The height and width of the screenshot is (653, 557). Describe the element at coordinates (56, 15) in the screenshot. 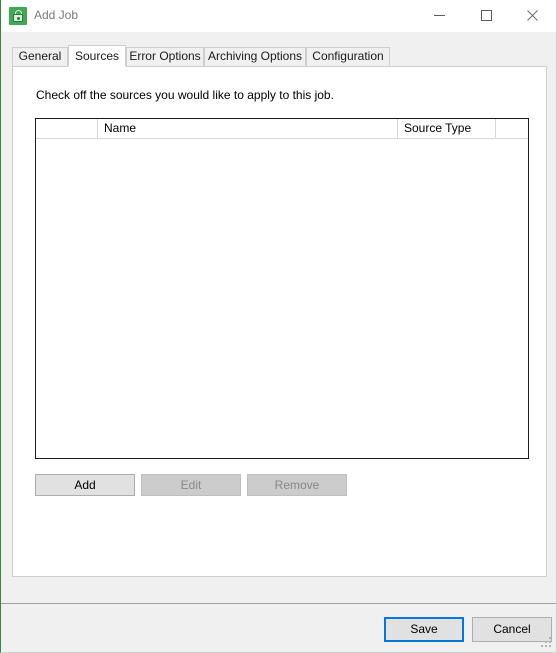

I see `window-title: Add Job` at that location.